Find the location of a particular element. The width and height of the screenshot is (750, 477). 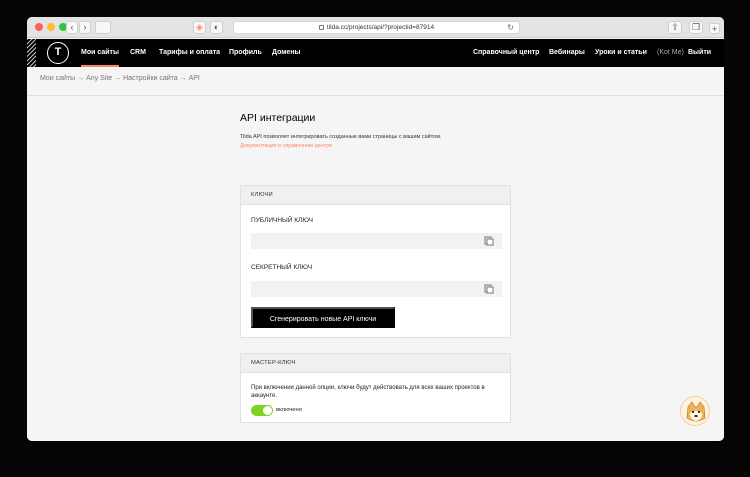

support-chat-avatar is located at coordinates (695, 411).